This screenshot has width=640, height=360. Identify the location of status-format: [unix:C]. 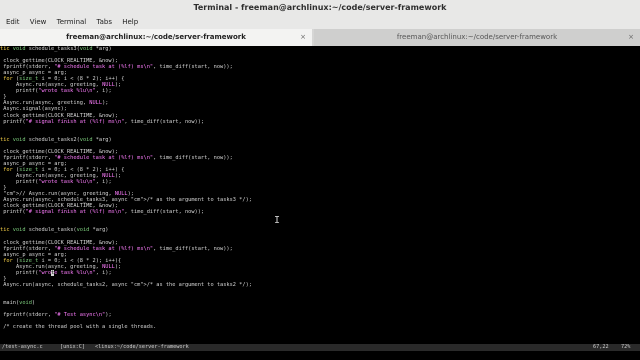
(72, 347).